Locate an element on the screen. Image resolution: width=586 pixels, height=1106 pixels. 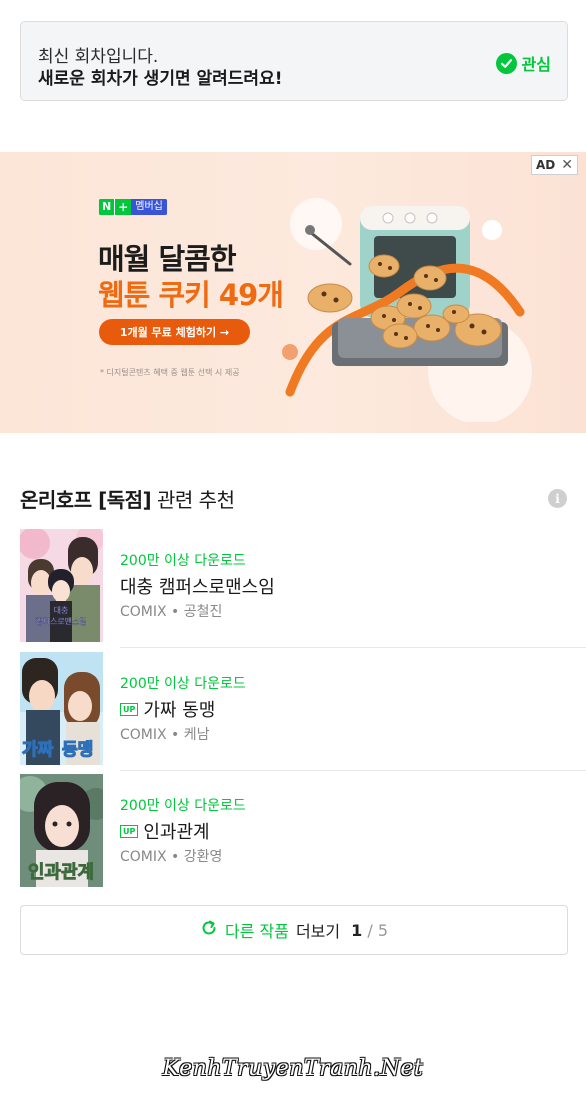
comic-title-row: UP 인과관계 is located at coordinates (165, 831).